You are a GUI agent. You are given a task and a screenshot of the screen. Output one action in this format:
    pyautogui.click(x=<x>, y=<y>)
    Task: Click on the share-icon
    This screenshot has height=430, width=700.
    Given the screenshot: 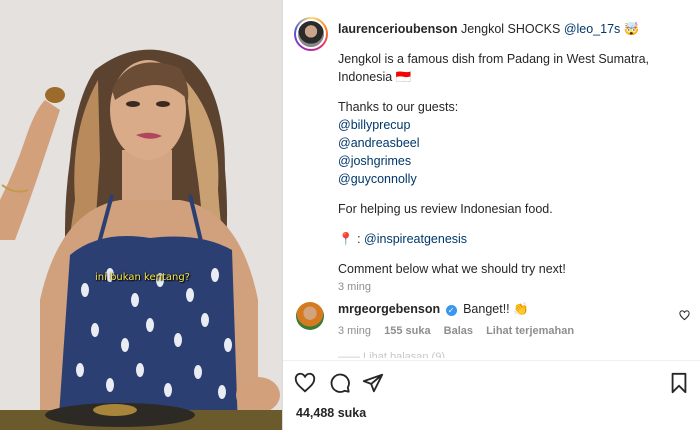 What is the action you would take?
    pyautogui.click(x=374, y=384)
    